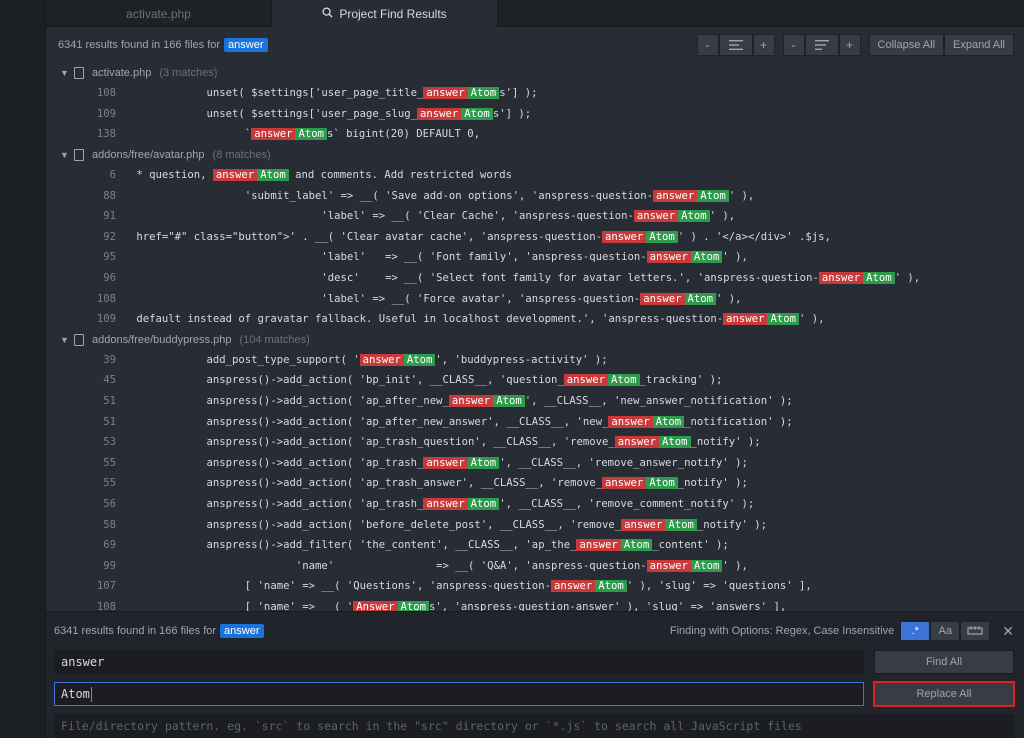 Image resolution: width=1024 pixels, height=738 pixels. Describe the element at coordinates (109, 421) in the screenshot. I see `line-number: 51` at that location.